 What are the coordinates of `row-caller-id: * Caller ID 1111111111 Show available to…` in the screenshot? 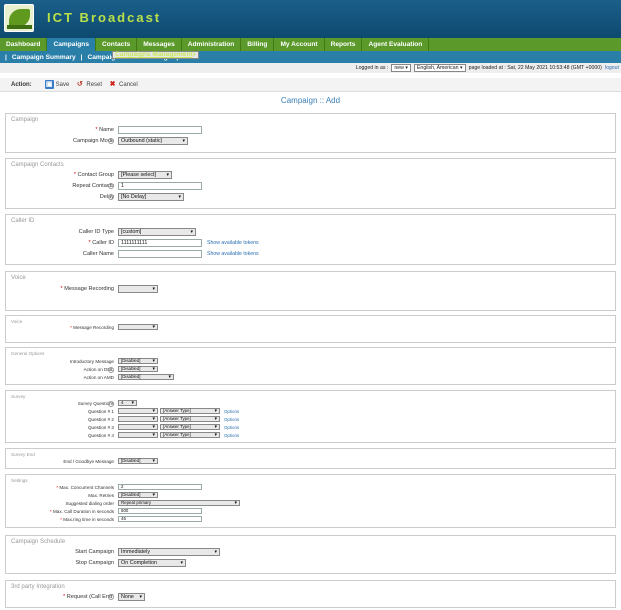 It's located at (311, 243).